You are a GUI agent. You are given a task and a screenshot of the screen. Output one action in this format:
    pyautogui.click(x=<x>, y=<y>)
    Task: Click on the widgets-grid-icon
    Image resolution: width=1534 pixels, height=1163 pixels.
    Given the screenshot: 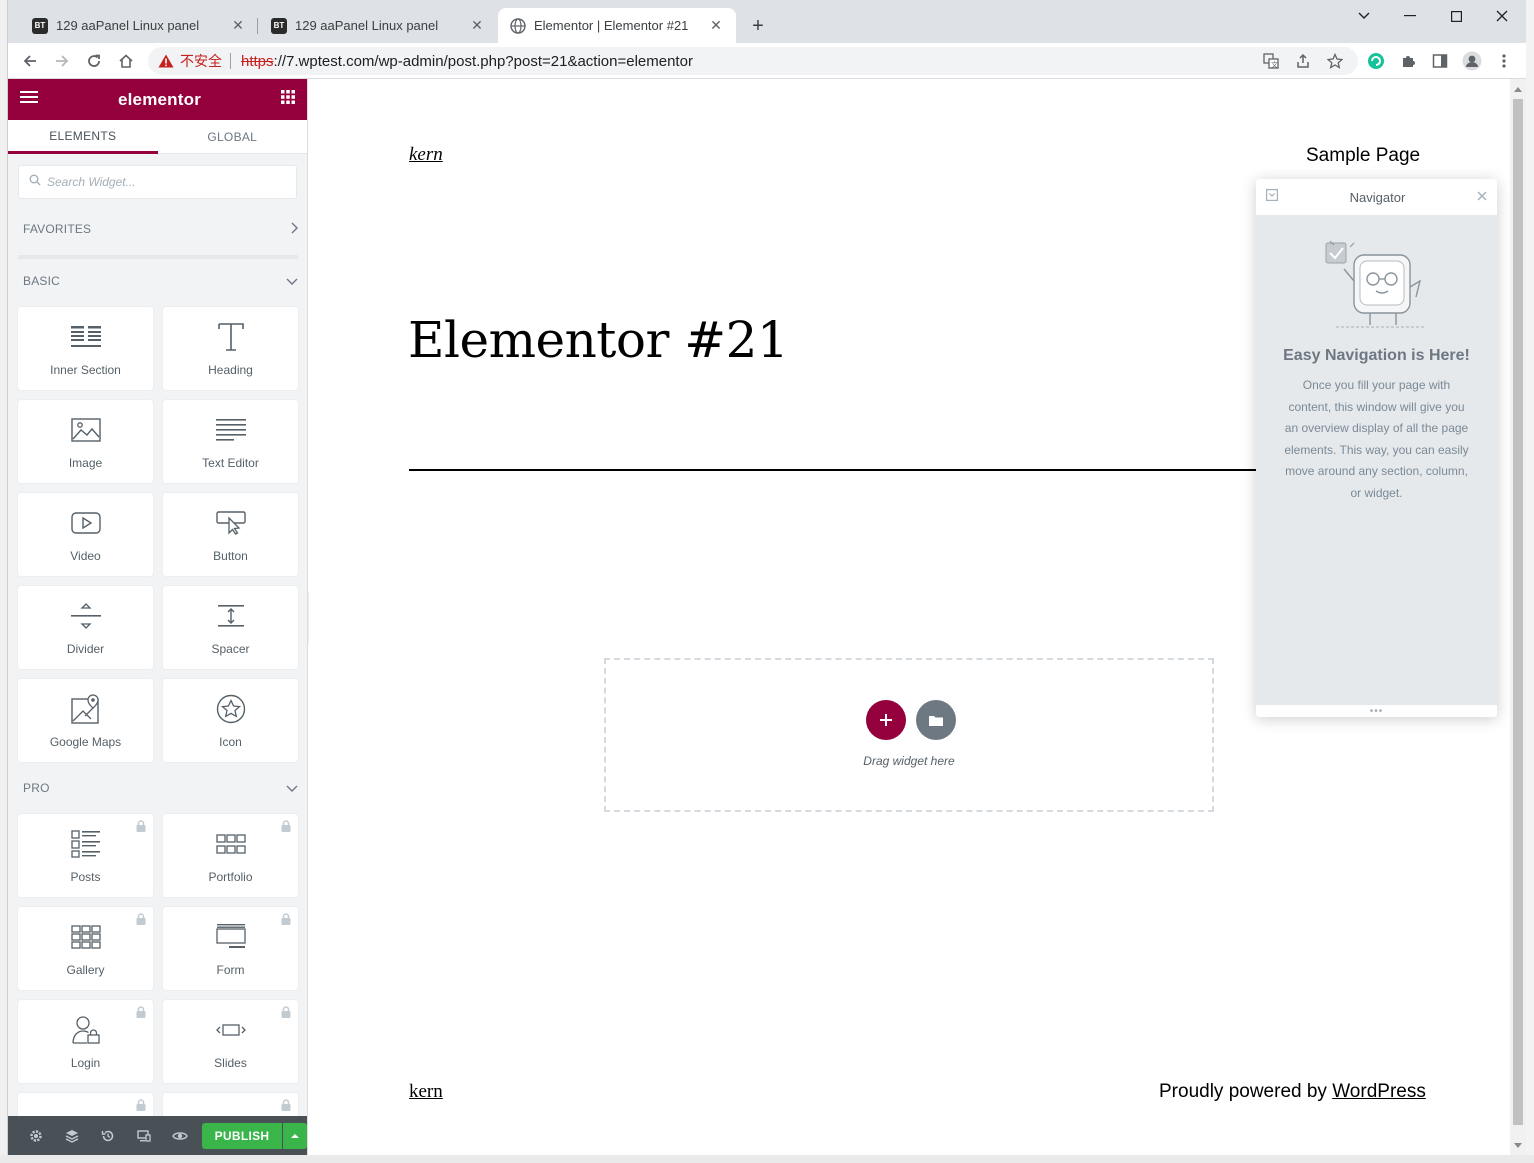 What is the action you would take?
    pyautogui.click(x=288, y=99)
    